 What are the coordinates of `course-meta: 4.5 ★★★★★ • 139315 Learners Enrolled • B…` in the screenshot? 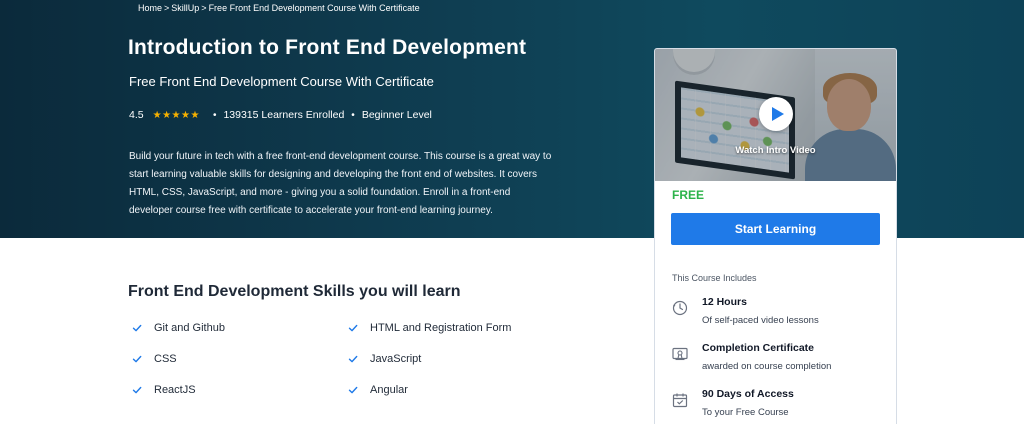 It's located at (280, 115).